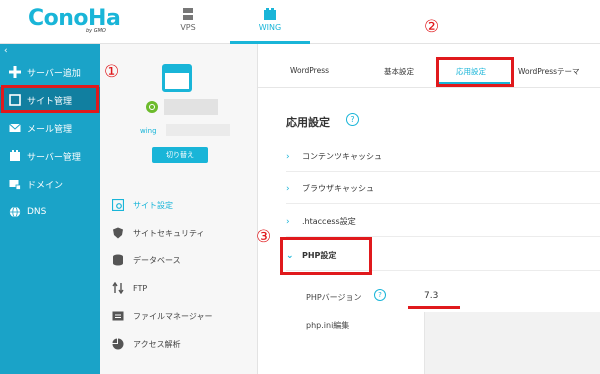  I want to click on nav-vps: VPS, so click(188, 22).